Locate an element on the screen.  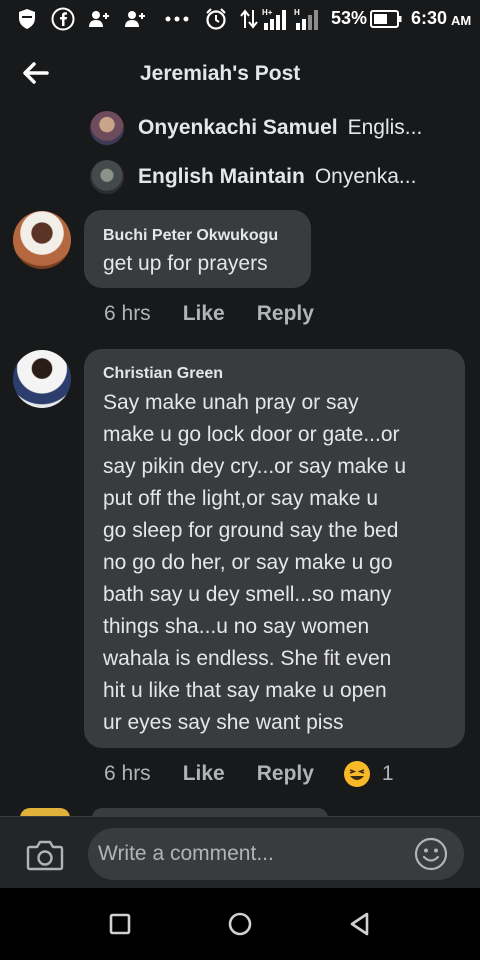
comment-author: Christian Green is located at coordinates (163, 374).